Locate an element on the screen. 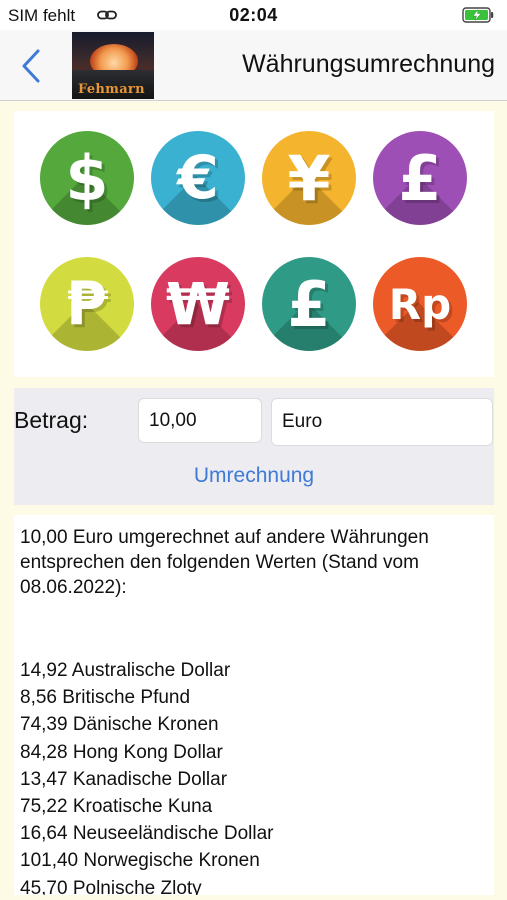  clock: 02:04 is located at coordinates (253, 15).